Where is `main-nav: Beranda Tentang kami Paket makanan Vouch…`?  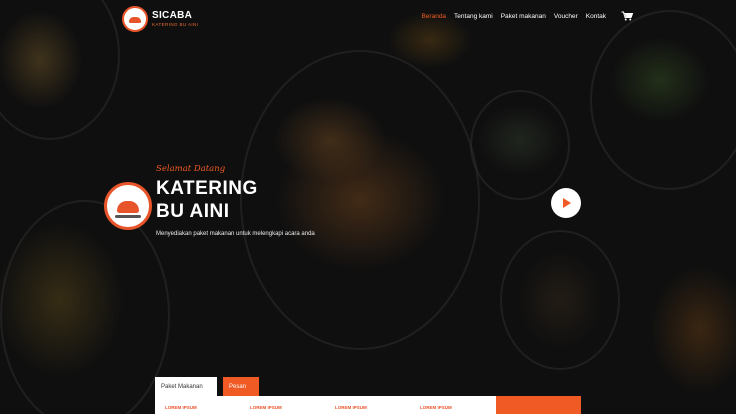 main-nav: Beranda Tentang kami Paket makanan Vouch… is located at coordinates (513, 16).